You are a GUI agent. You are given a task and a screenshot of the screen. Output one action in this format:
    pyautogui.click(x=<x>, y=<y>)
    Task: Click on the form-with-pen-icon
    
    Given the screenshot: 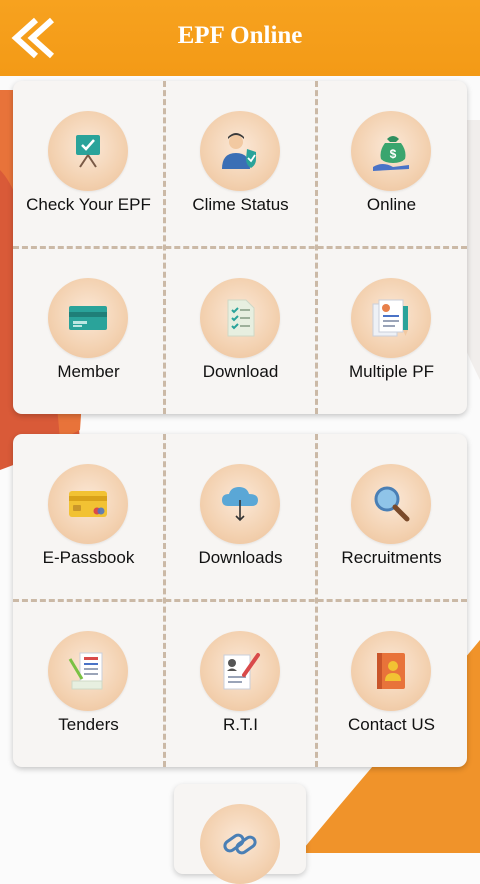 What is the action you would take?
    pyautogui.click(x=241, y=671)
    